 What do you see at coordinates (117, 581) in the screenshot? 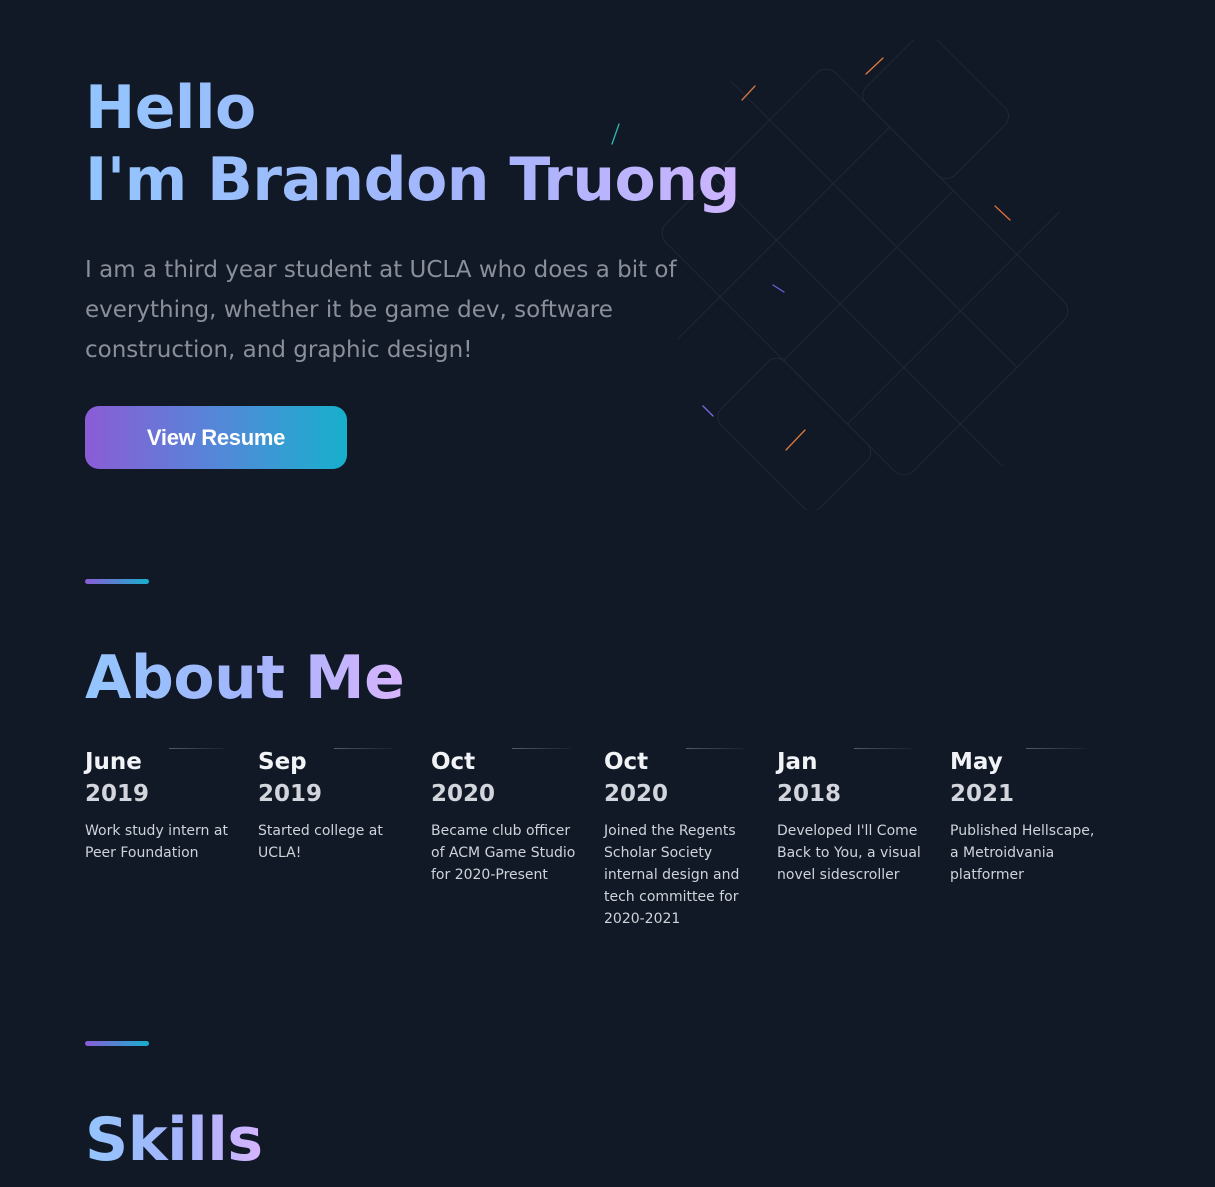
I see `about-divider` at bounding box center [117, 581].